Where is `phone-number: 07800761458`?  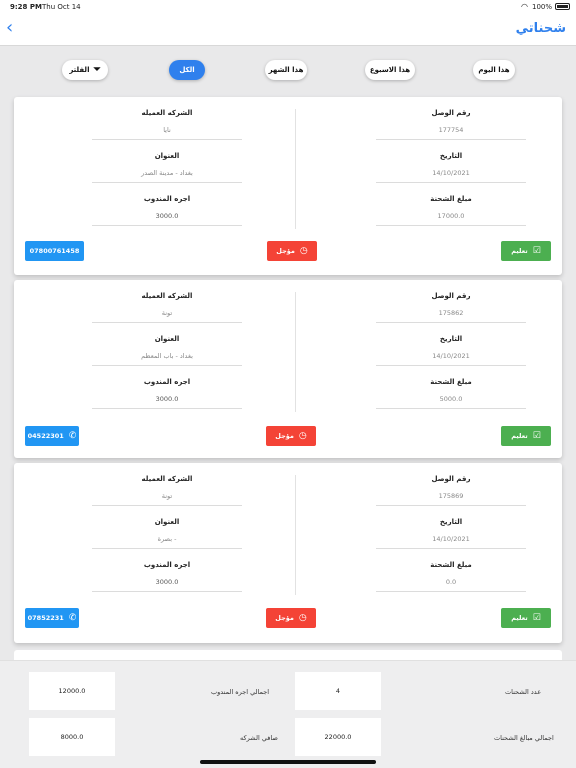 phone-number: 07800761458 is located at coordinates (54, 251).